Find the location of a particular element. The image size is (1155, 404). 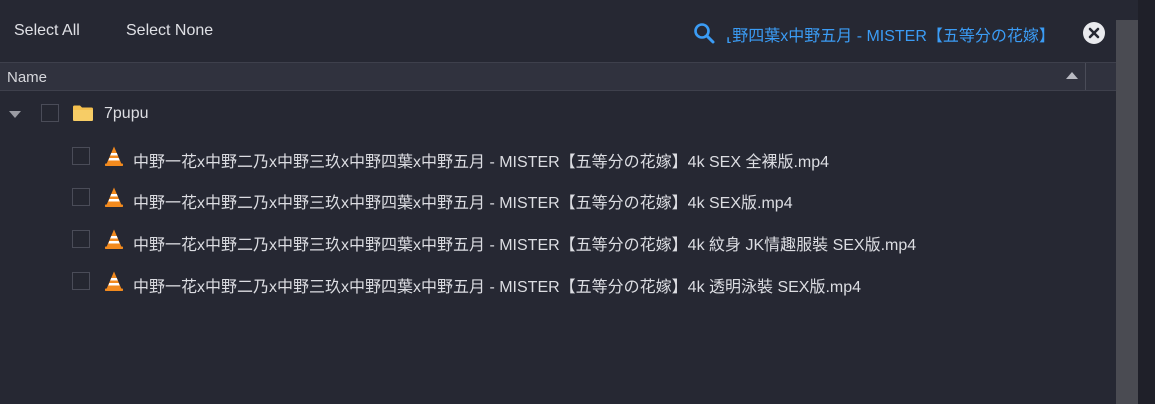

folder-icon is located at coordinates (83, 113).